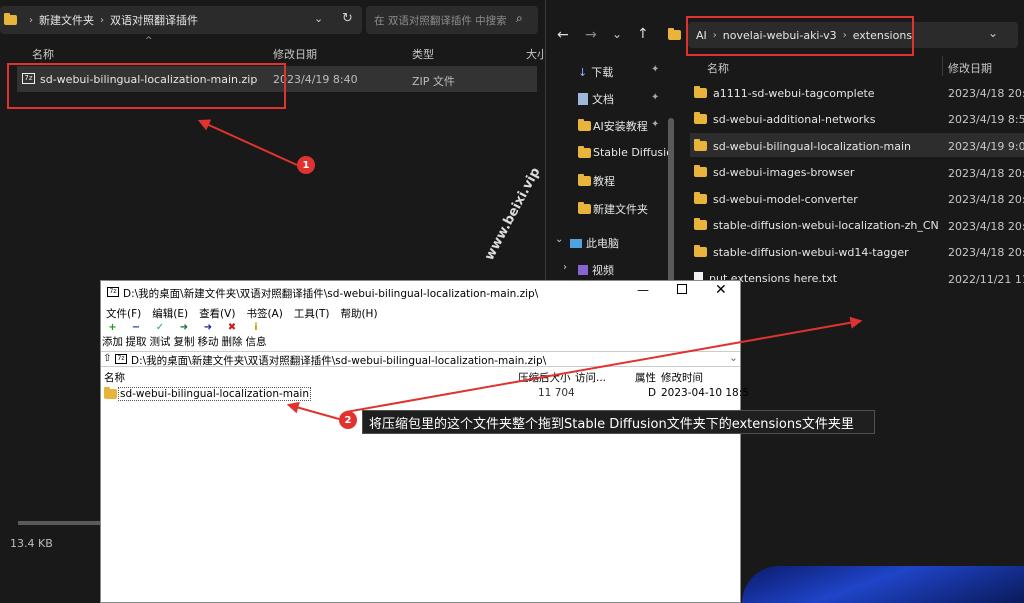  I want to click on step-badge-2: 2, so click(348, 420).